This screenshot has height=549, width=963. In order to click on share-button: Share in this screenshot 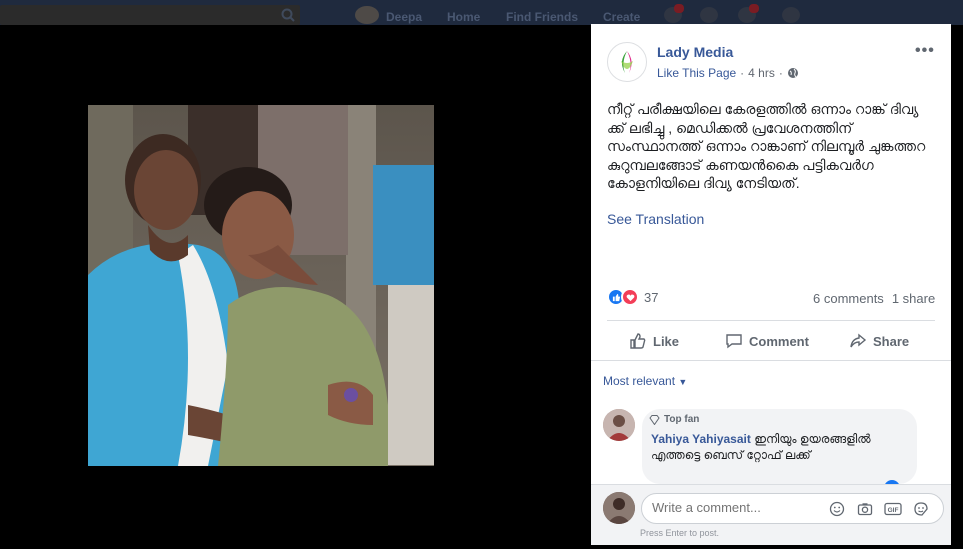, I will do `click(879, 341)`.